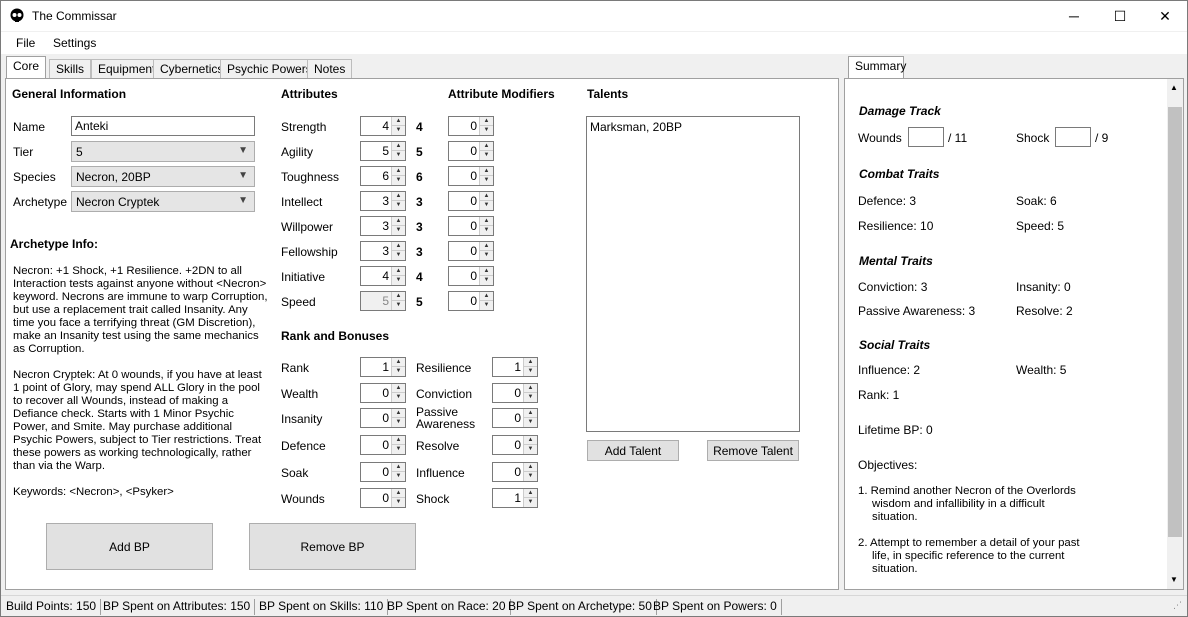  Describe the element at coordinates (25, 43) in the screenshot. I see `menu-file: File` at that location.